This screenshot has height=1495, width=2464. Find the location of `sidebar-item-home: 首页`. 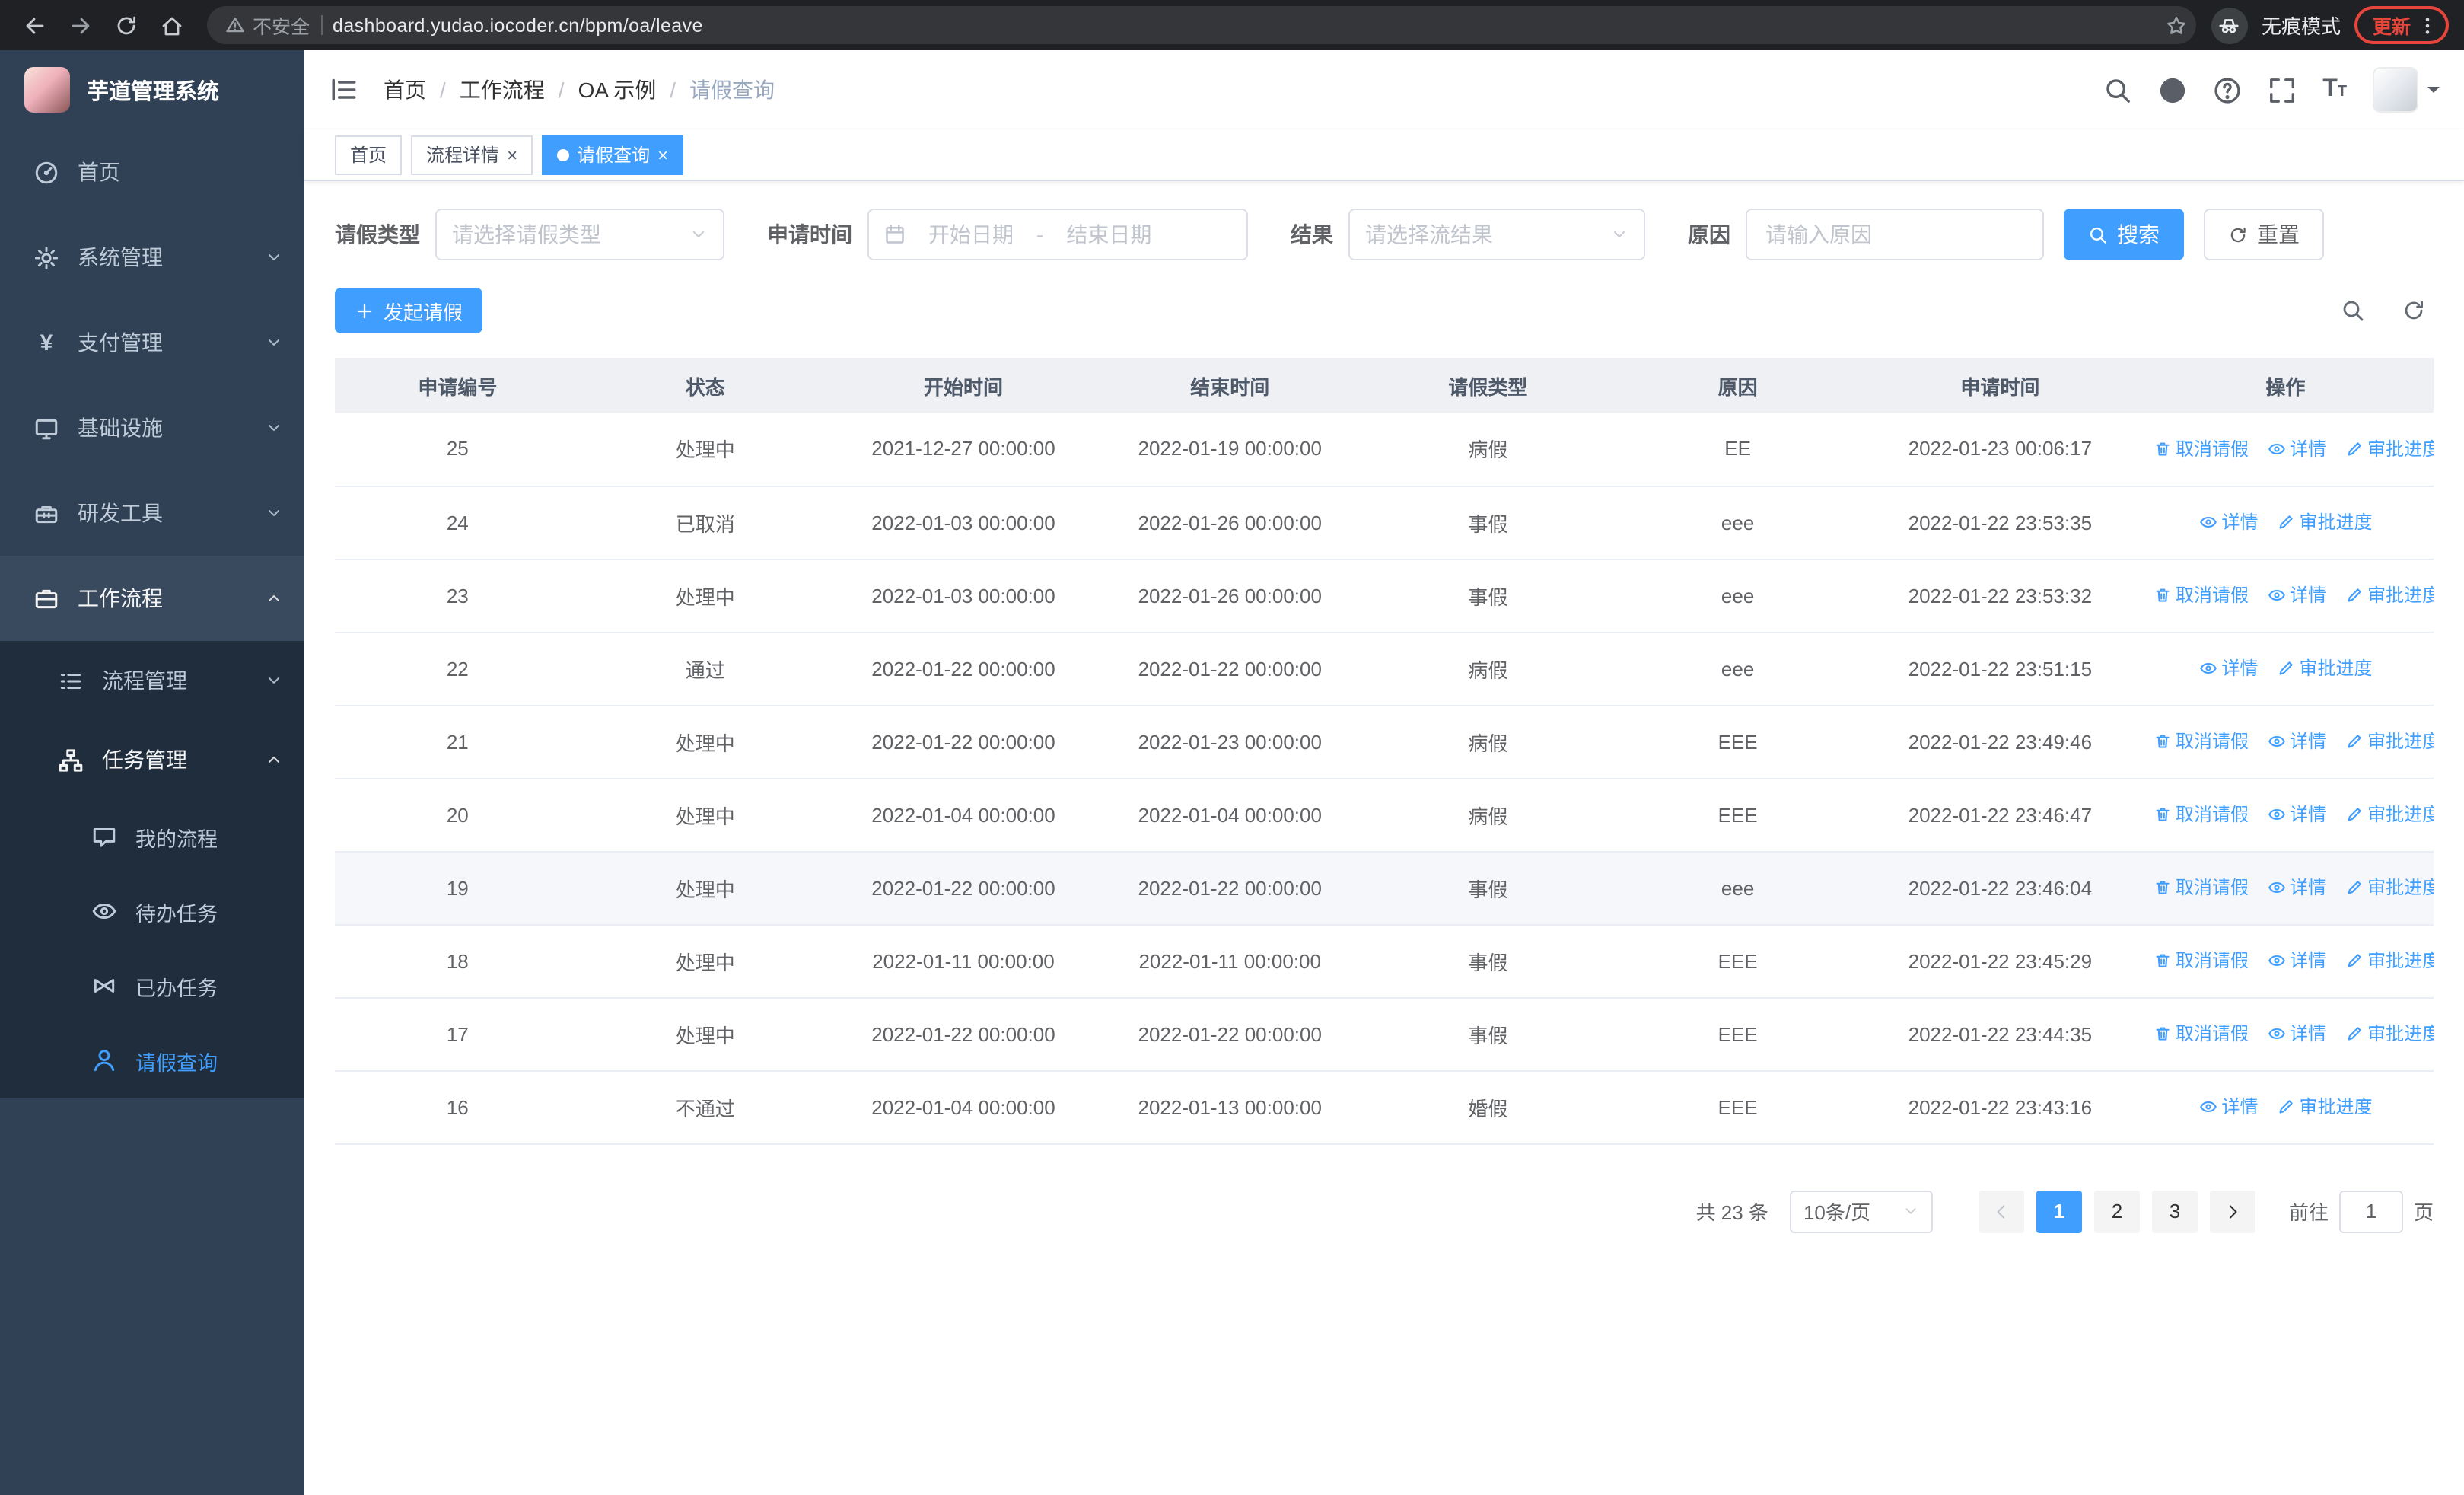

sidebar-item-home: 首页 is located at coordinates (152, 172).